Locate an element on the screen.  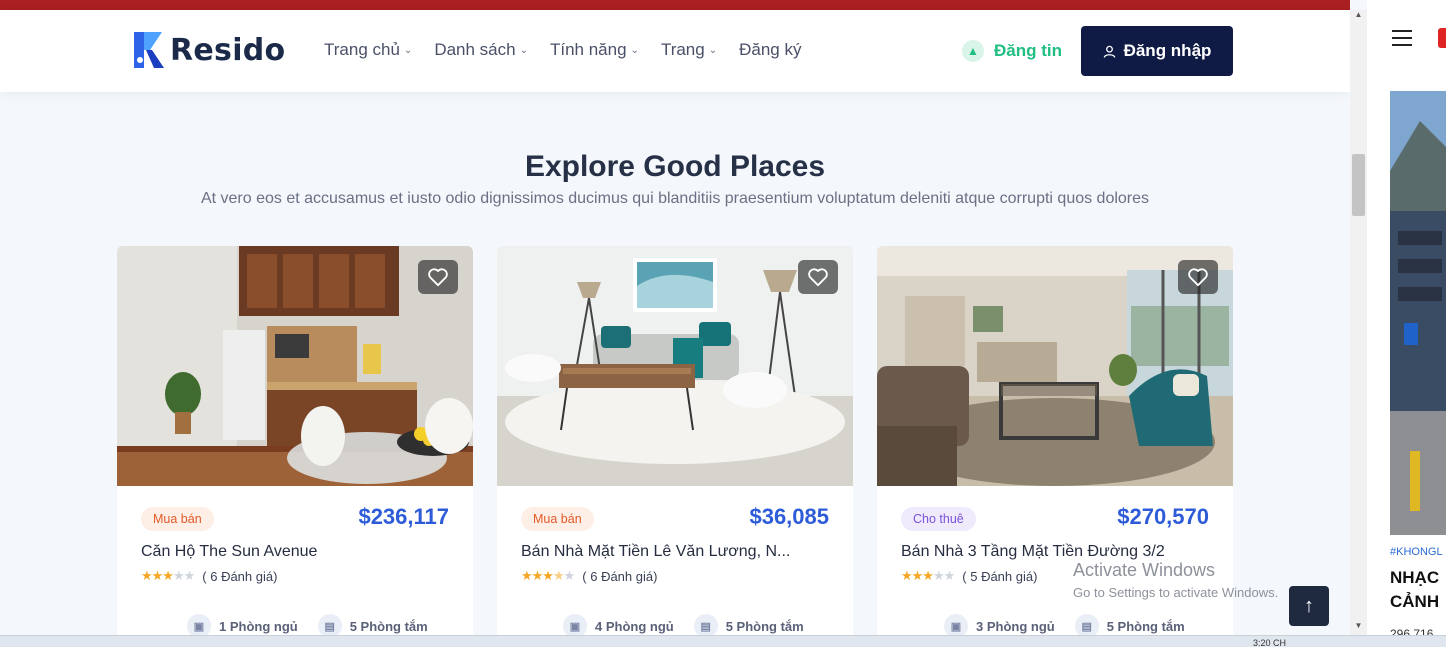
brand-logo: Resido is located at coordinates (208, 50).